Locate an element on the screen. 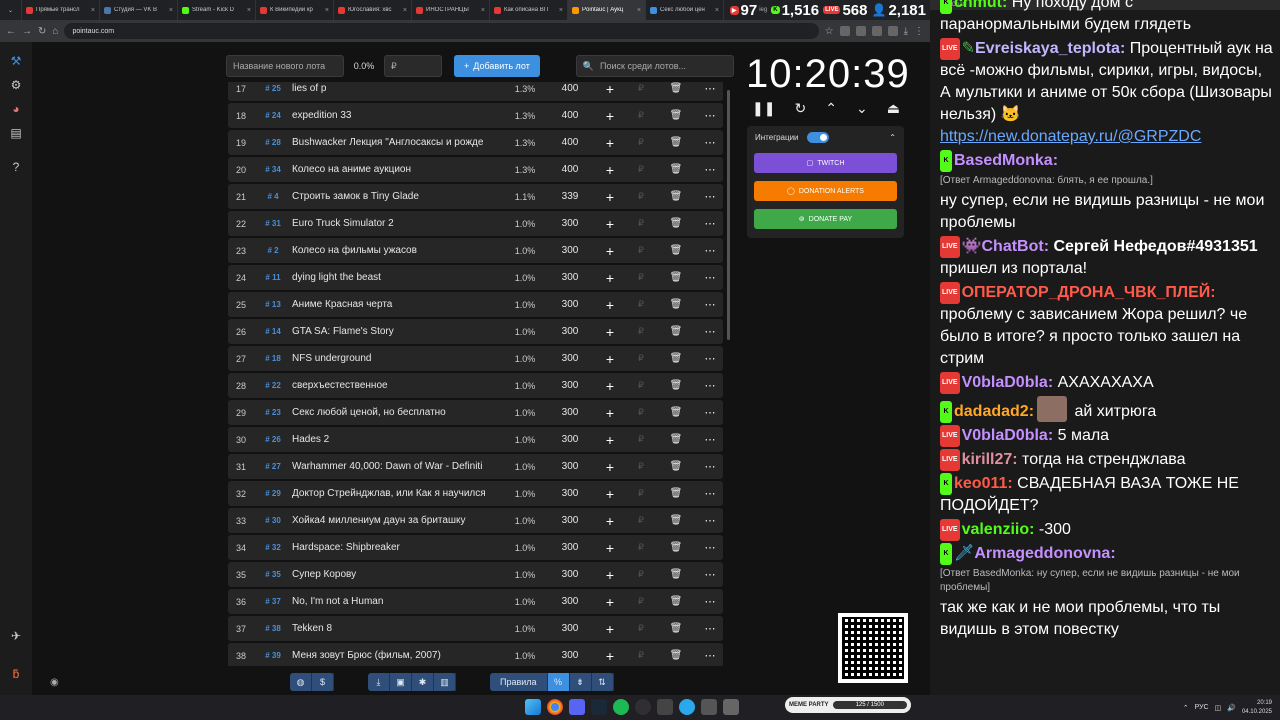 The width and height of the screenshot is (1280, 720). lot-id: # 23 is located at coordinates (273, 412).